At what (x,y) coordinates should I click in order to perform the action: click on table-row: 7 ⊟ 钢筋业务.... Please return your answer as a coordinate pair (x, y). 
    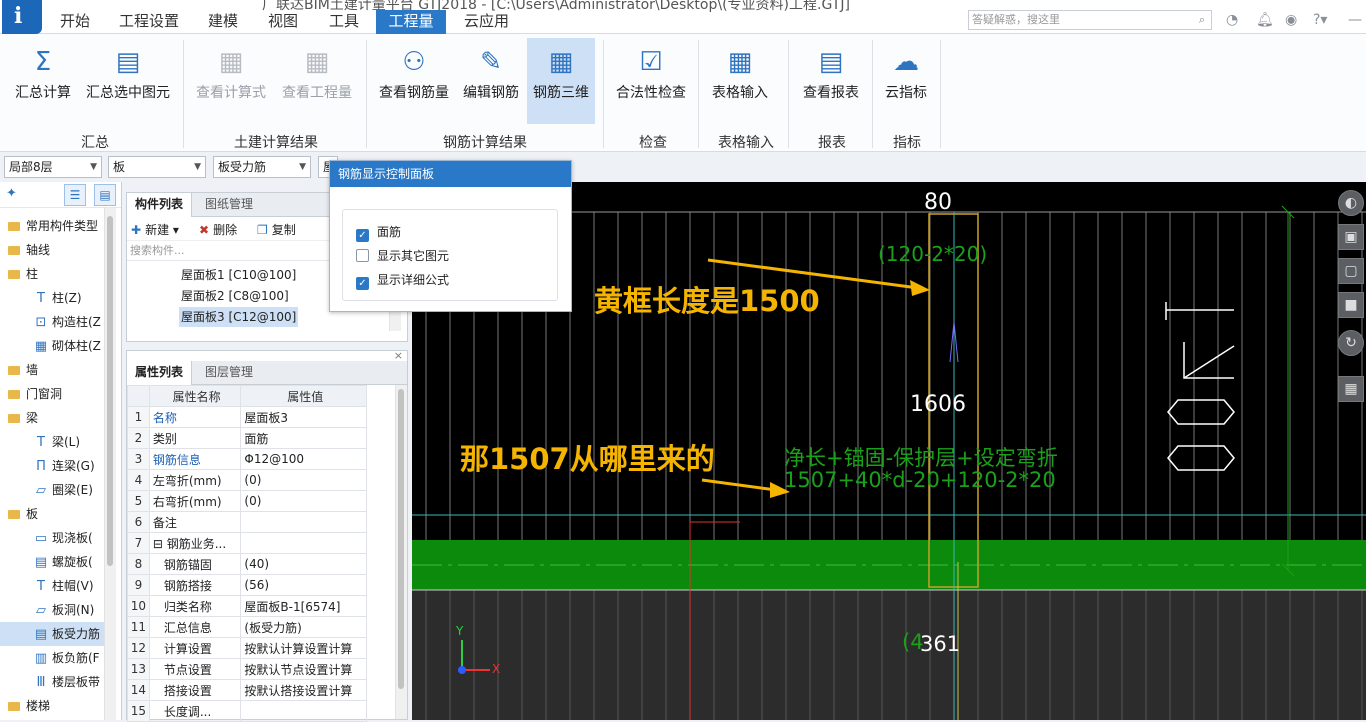
    Looking at the image, I should click on (247, 543).